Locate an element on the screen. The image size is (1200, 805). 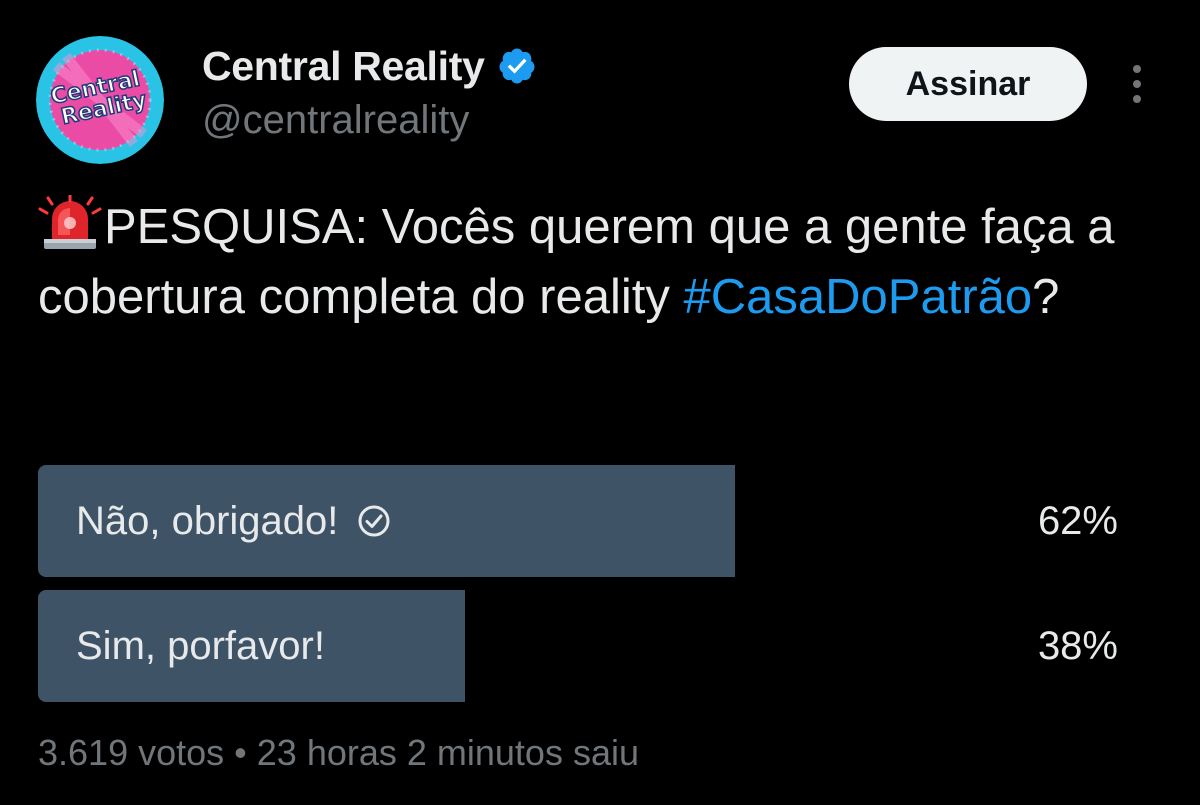
more-vertical-icon is located at coordinates (1137, 84).